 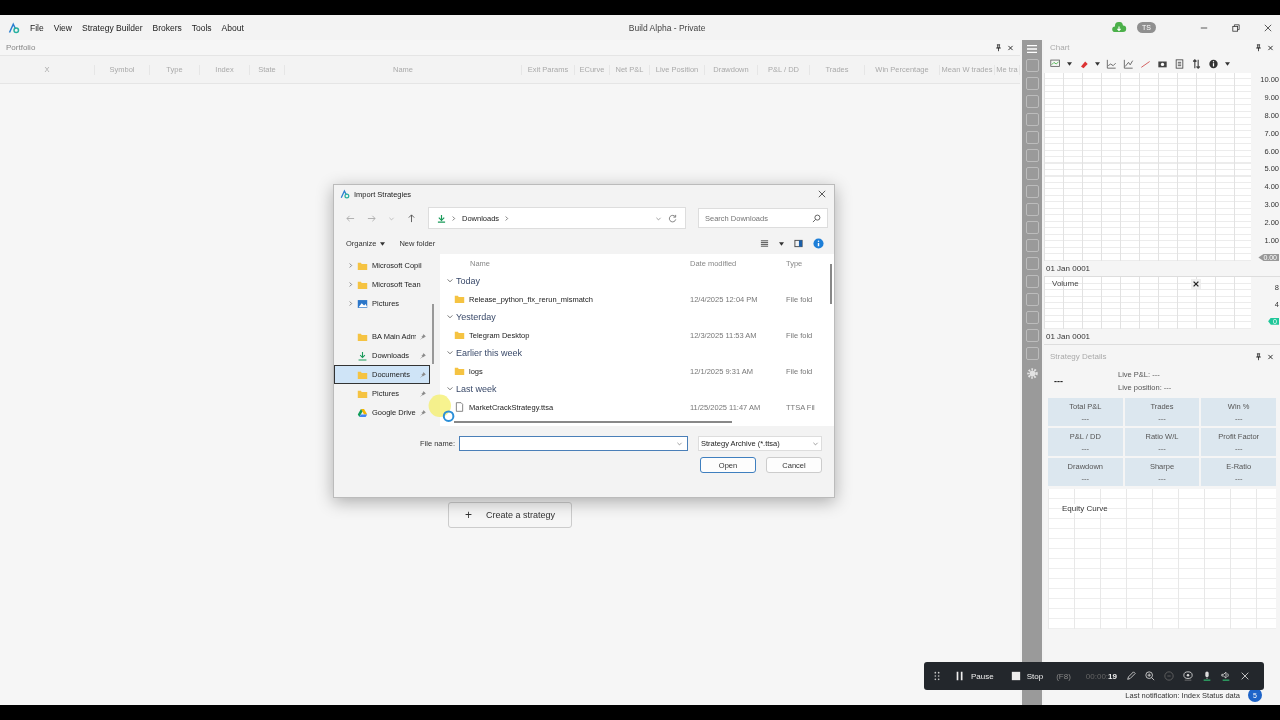 I want to click on refresh-icon, so click(x=672, y=218).